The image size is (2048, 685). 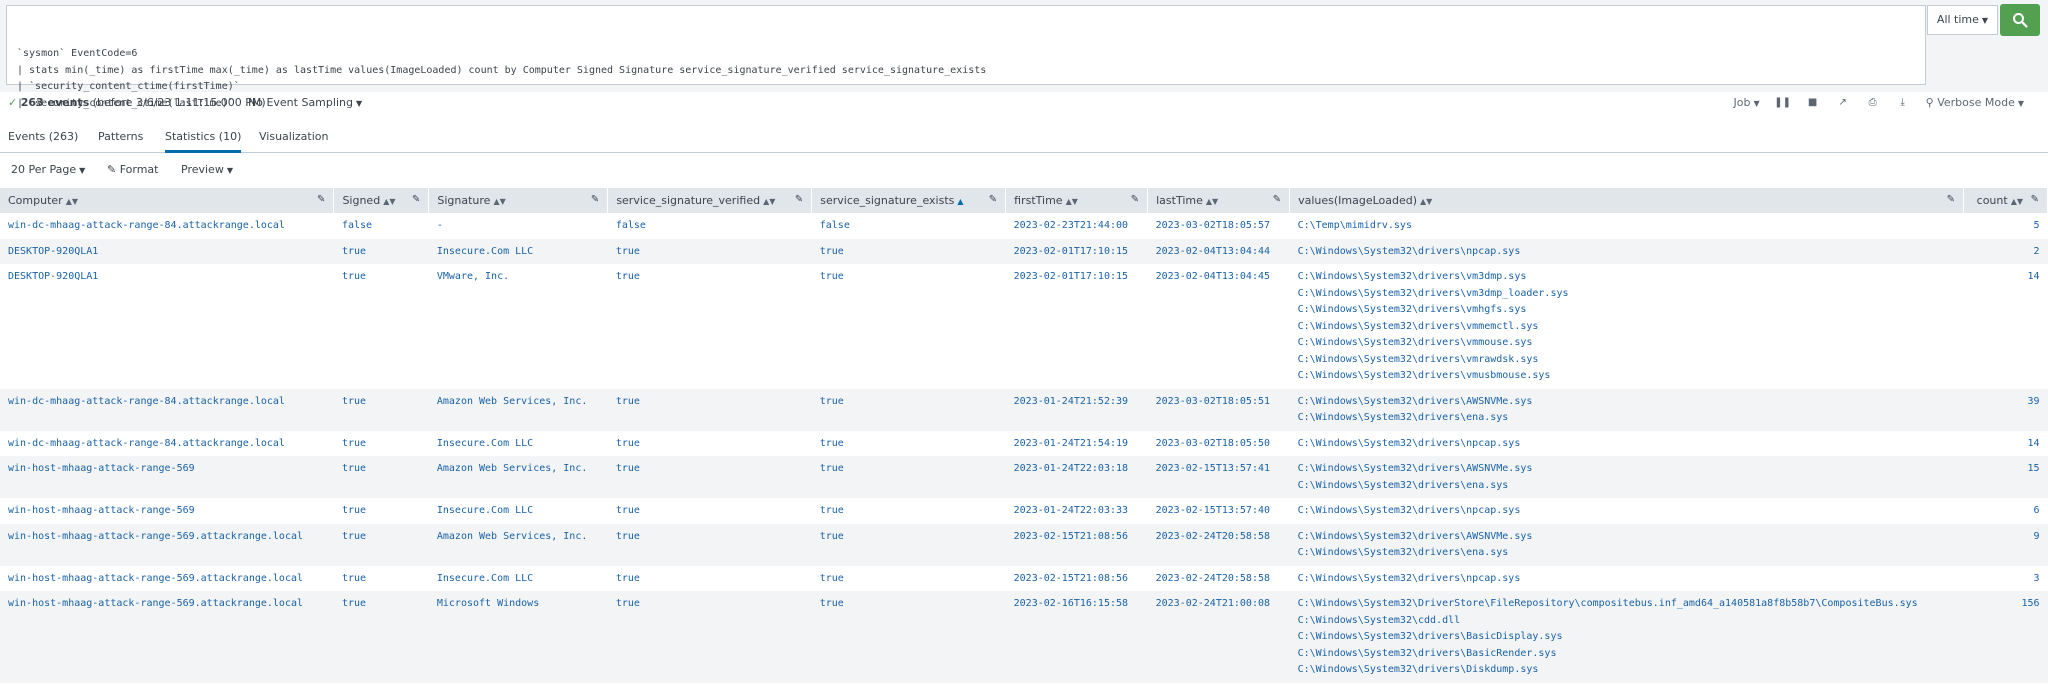 What do you see at coordinates (1076, 226) in the screenshot?
I see `cell-first: 2023-02-23T21:44:00` at bounding box center [1076, 226].